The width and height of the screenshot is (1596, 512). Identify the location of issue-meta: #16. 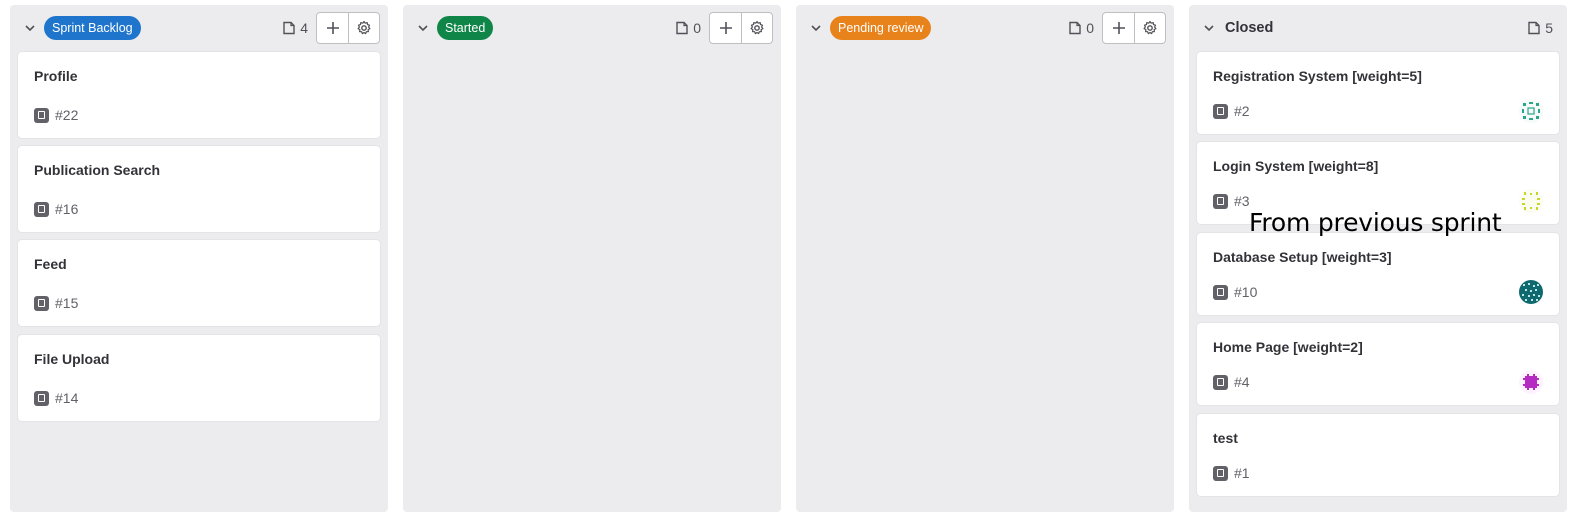
(56, 209).